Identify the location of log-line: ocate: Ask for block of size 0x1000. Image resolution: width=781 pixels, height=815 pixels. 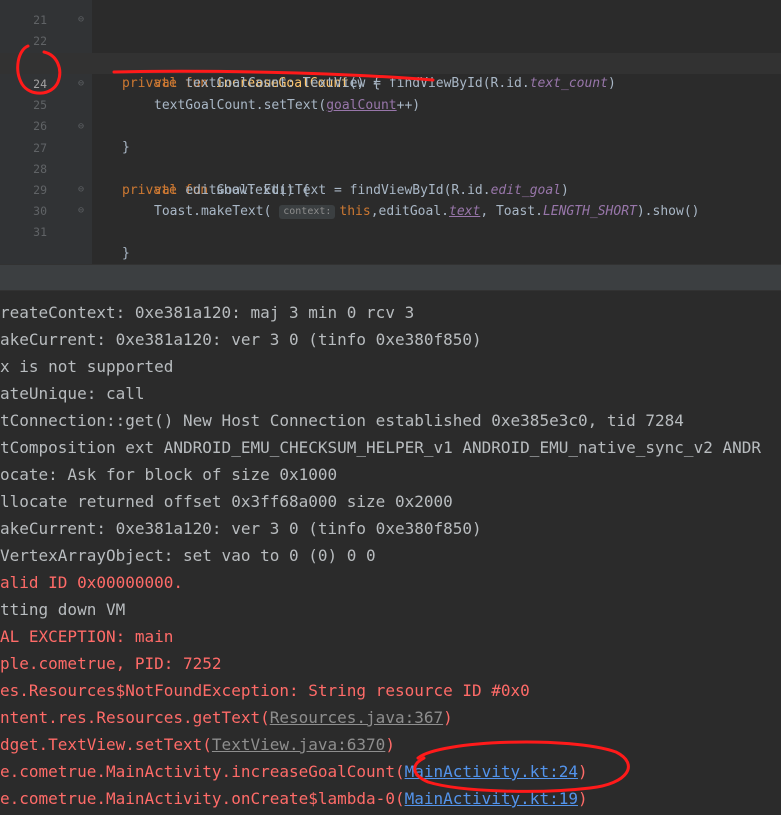
(169, 474).